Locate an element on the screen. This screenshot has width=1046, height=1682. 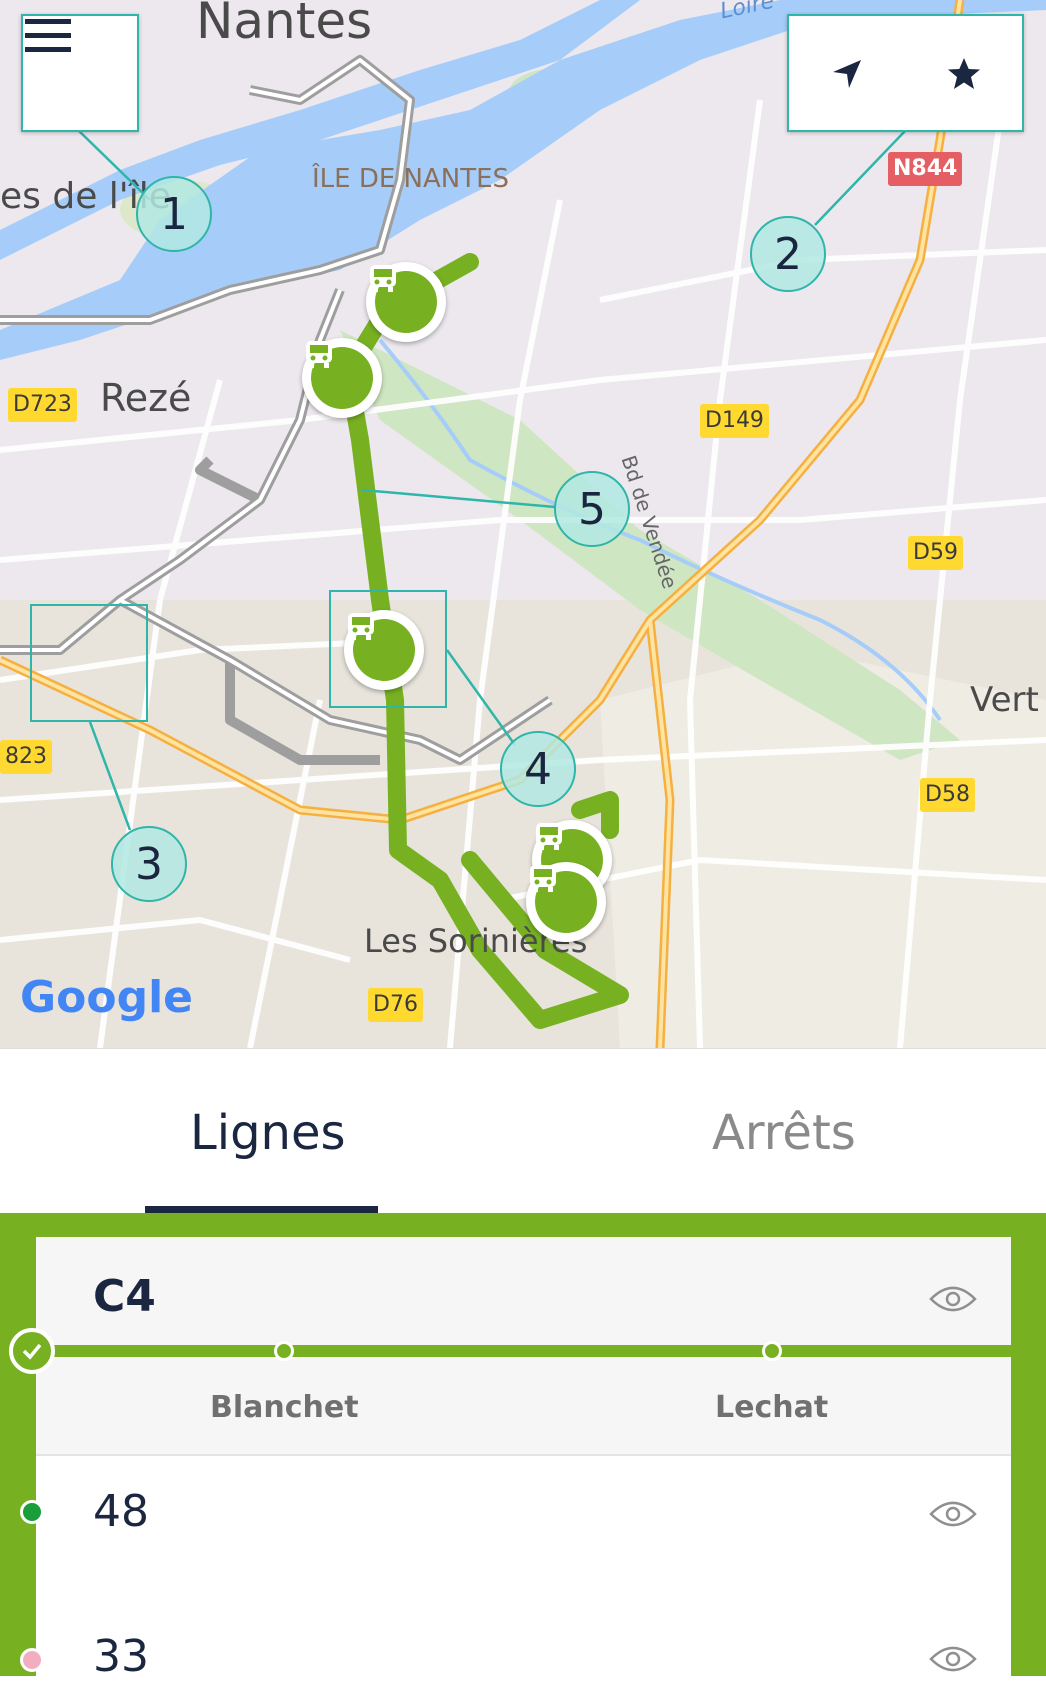
callout-2: 2 is located at coordinates (788, 254).